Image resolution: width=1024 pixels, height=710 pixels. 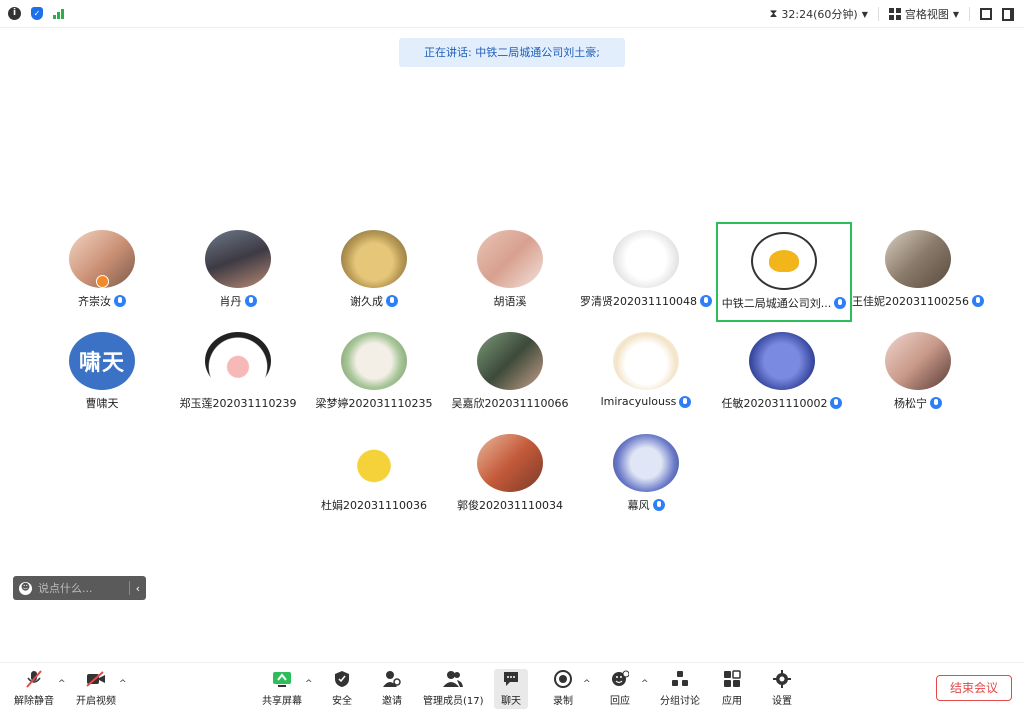 What do you see at coordinates (918, 301) in the screenshot?
I see `participant-name: 王佳妮202031100256` at bounding box center [918, 301].